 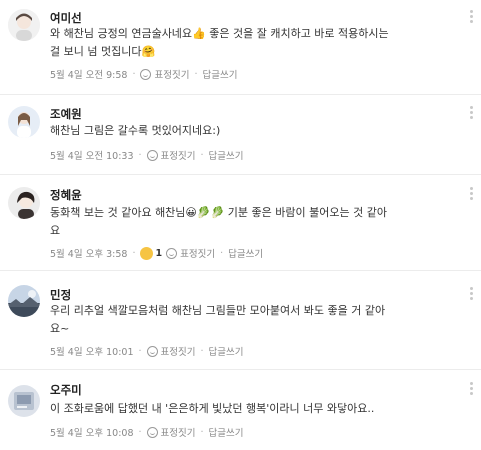 What do you see at coordinates (212, 408) in the screenshot?
I see `comment-text: 이 조화로움에 답했던 내 '은은하게 빛났던 행복'이라니 너무 와닿아요..` at bounding box center [212, 408].